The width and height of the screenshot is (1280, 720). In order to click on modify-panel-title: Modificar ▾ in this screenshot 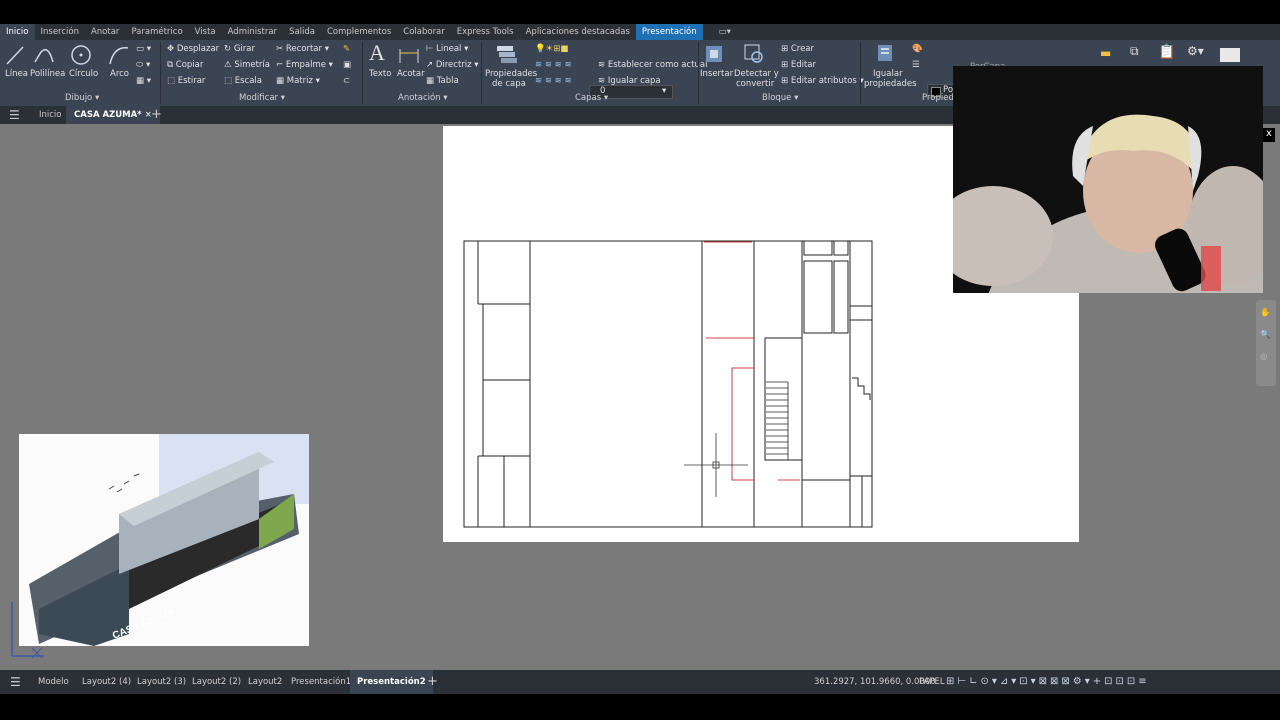, I will do `click(262, 98)`.